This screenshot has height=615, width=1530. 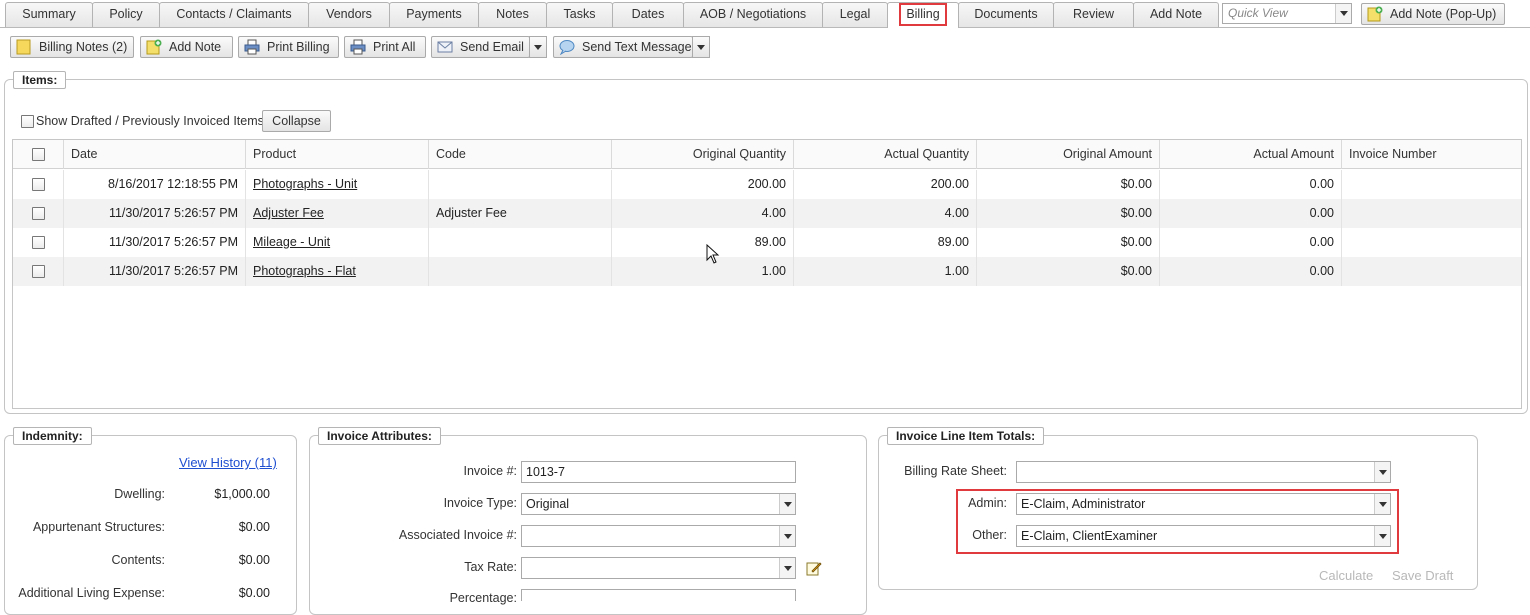 What do you see at coordinates (753, 14) in the screenshot?
I see `tab-aob-negotiations: AOB / Negotiations` at bounding box center [753, 14].